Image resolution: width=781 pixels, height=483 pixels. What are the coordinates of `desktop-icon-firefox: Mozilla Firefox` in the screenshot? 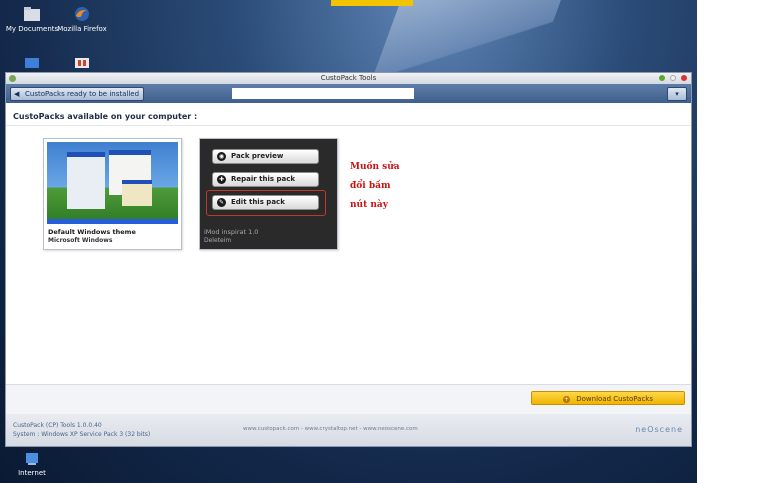 It's located at (82, 19).